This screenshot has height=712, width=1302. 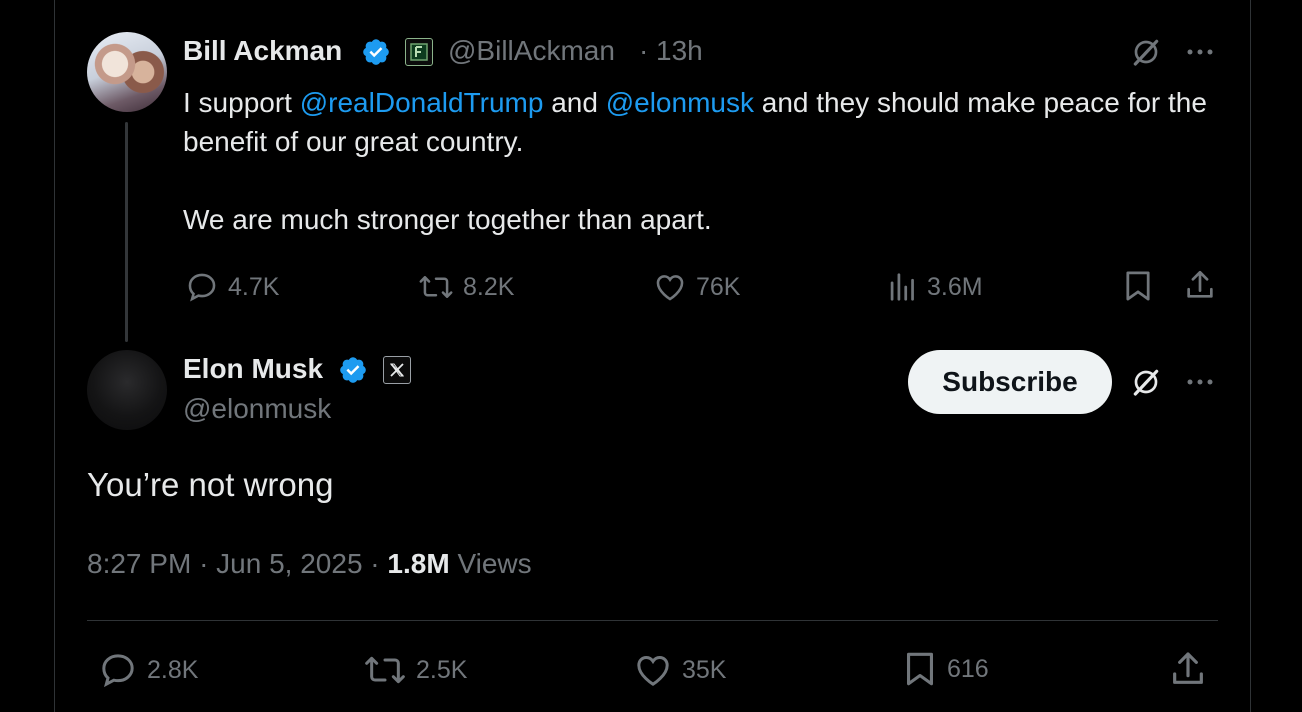 I want to click on text-segment: I support, so click(x=241, y=102).